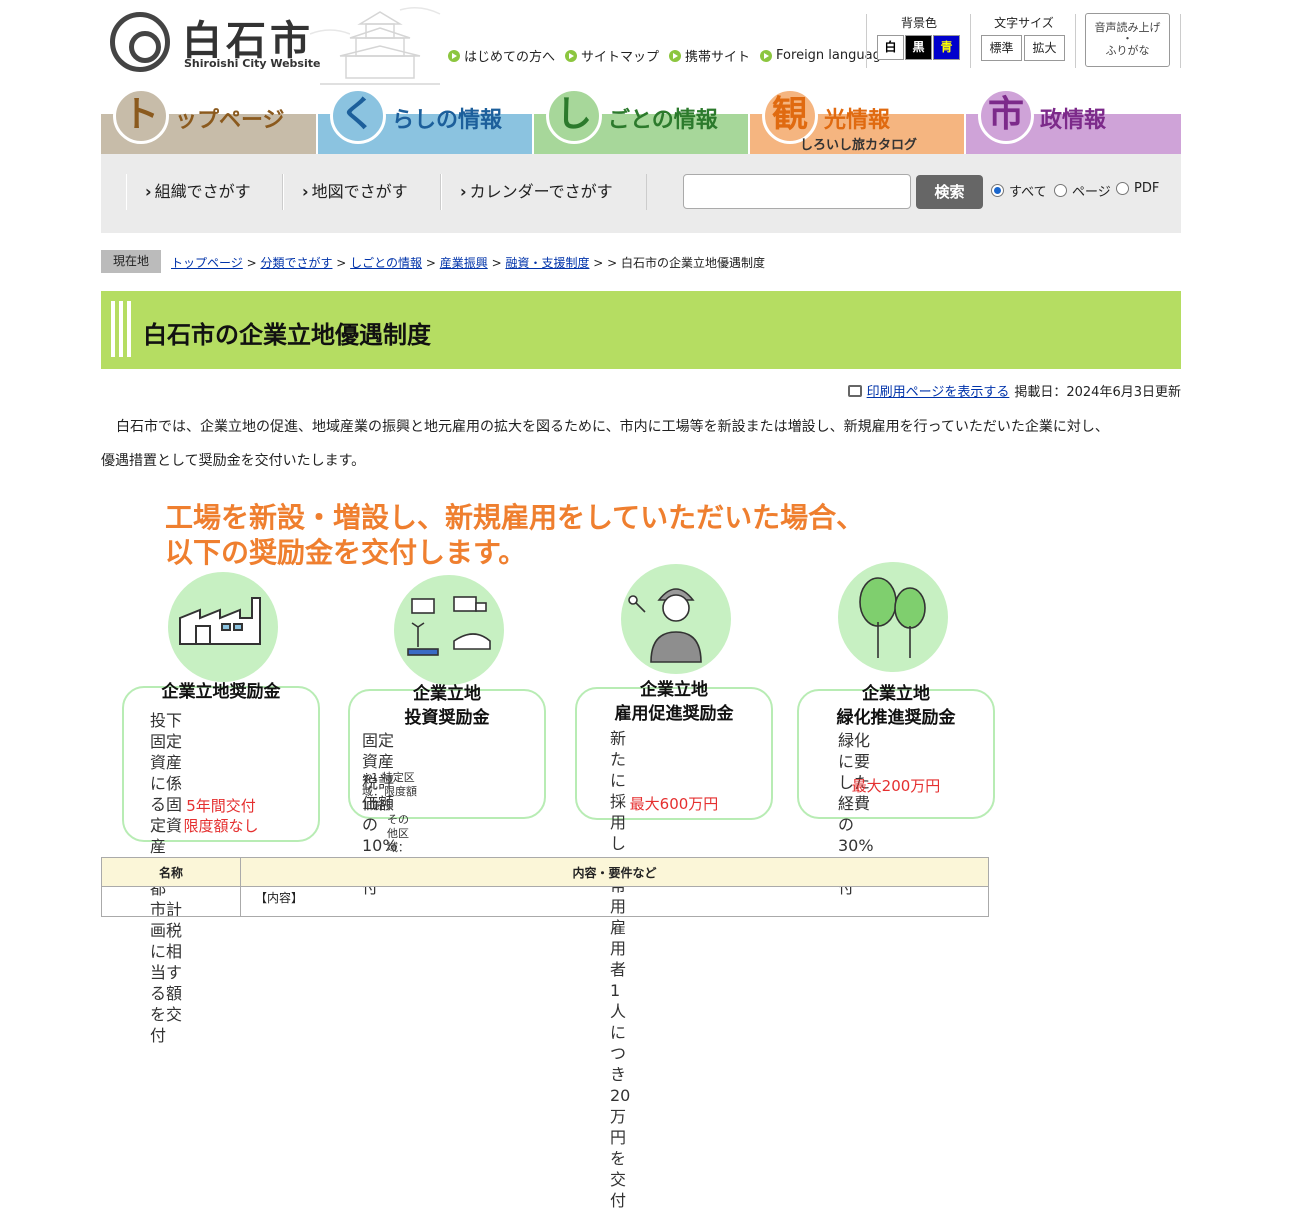 This screenshot has height=1211, width=1305. Describe the element at coordinates (358, 116) in the screenshot. I see `nav-initial: く` at that location.